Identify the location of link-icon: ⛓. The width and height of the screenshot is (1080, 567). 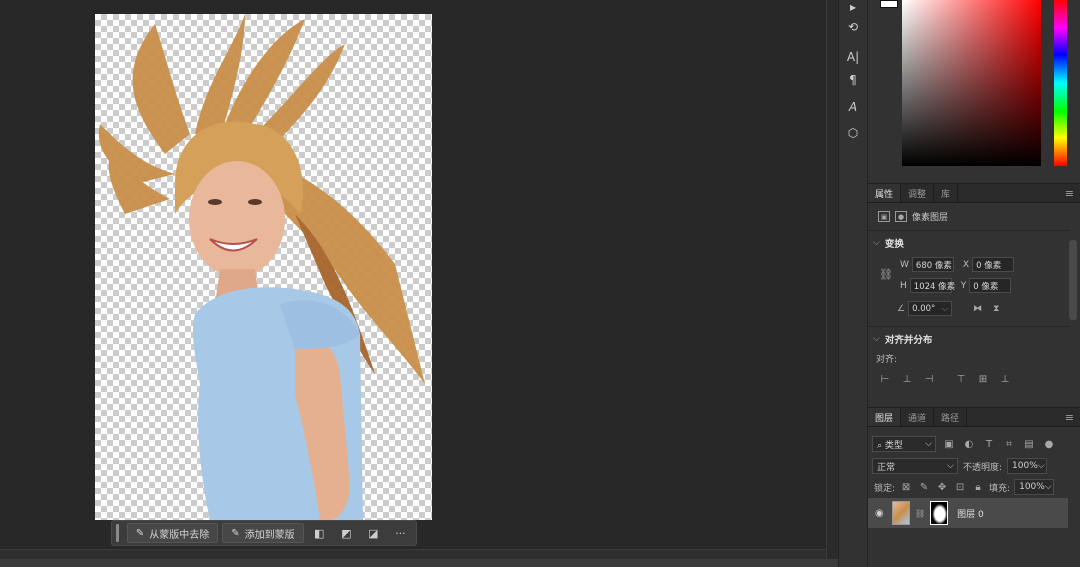
(920, 513).